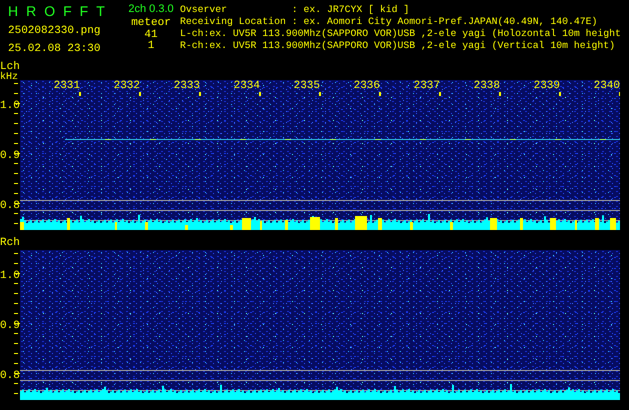  I want to click on file-name: 2502082330.png, so click(55, 31).